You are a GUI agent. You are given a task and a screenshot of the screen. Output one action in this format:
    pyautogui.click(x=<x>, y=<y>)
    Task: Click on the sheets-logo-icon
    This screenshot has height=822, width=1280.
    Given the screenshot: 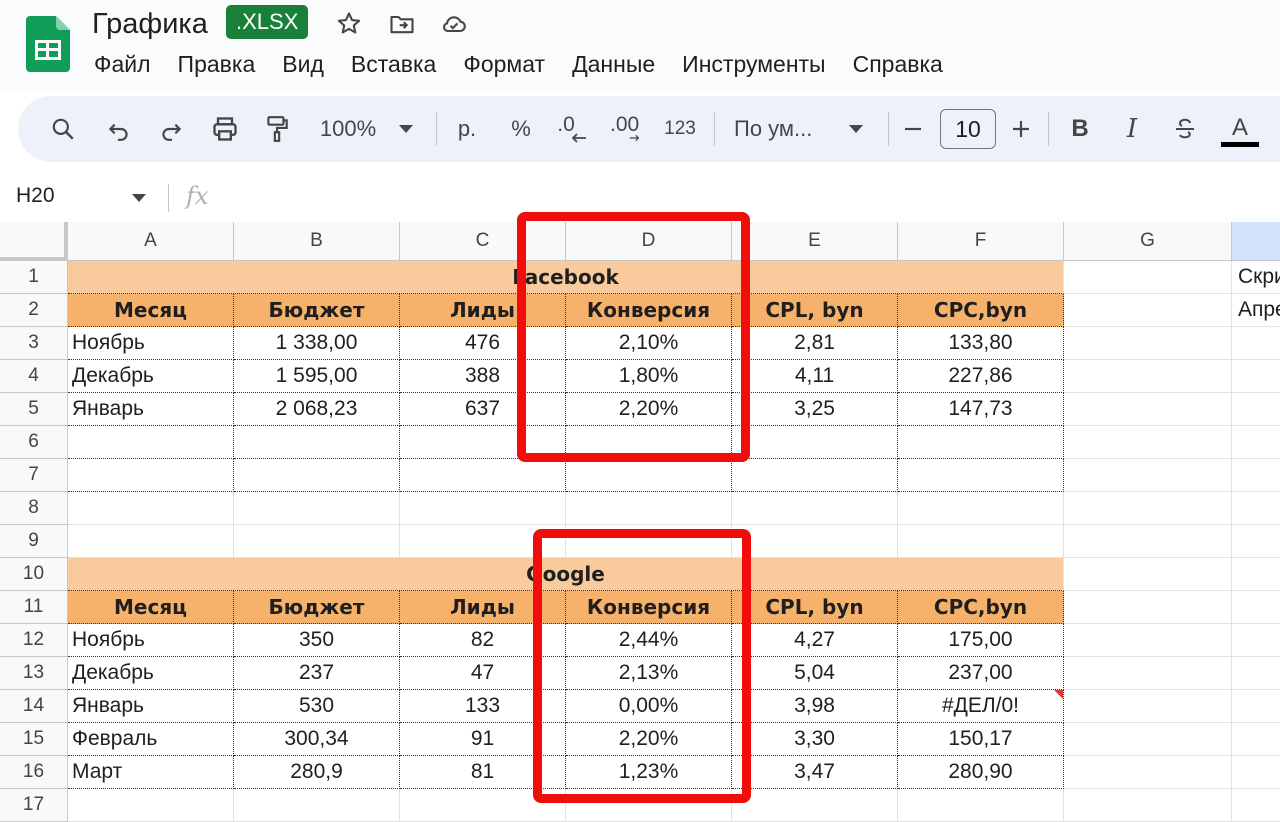 What is the action you would take?
    pyautogui.click(x=48, y=44)
    